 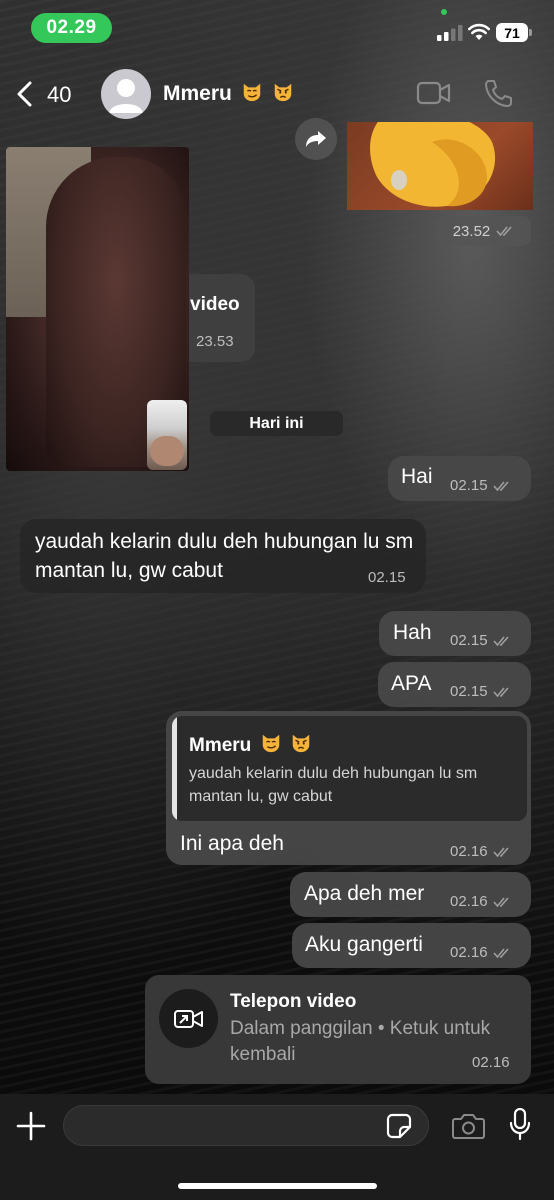 I want to click on self-view-face, so click(x=167, y=451).